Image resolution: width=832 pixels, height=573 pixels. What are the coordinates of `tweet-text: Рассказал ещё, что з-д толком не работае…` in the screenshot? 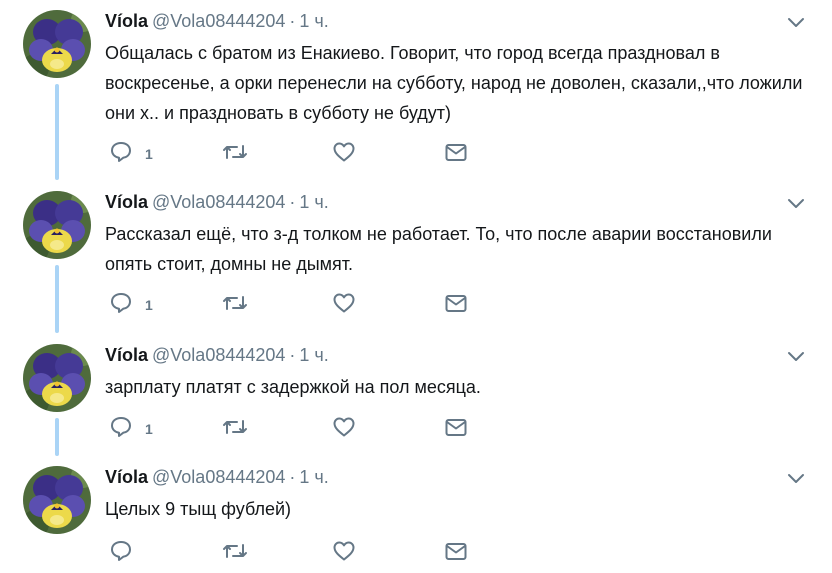 It's located at (438, 249).